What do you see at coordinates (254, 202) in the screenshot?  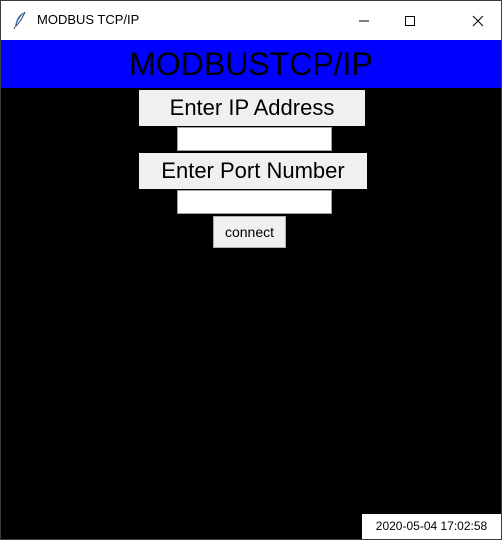 I see `port-number-input` at bounding box center [254, 202].